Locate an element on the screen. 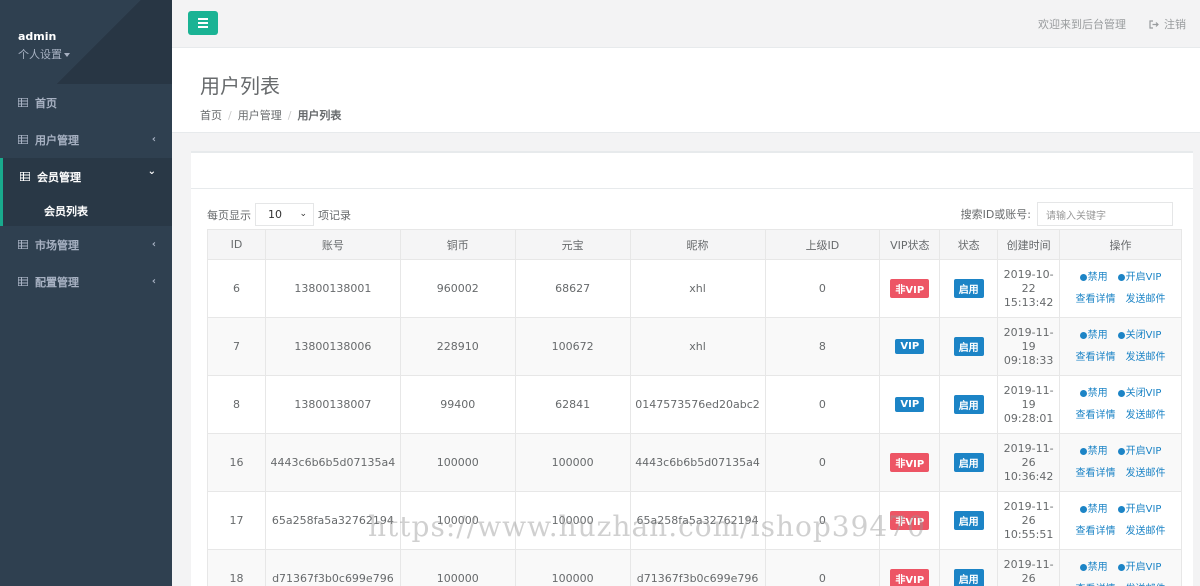  sidebar-item-home: 首页 is located at coordinates (86, 102).